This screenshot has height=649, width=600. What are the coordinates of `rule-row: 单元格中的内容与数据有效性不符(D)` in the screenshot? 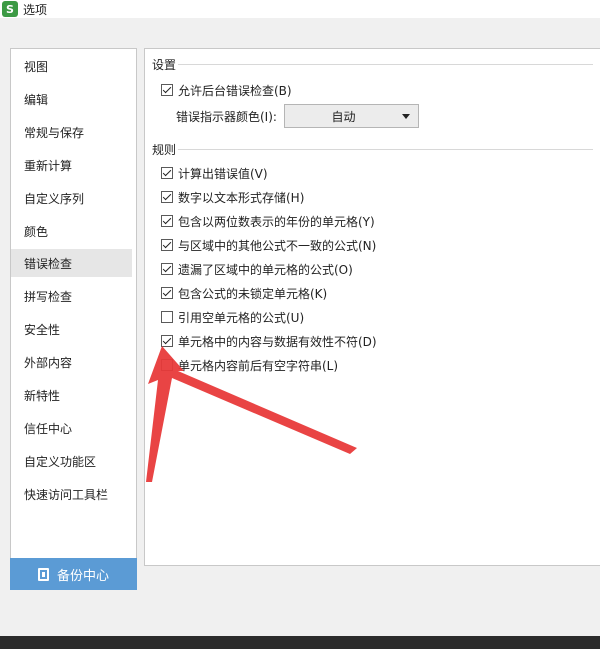 It's located at (269, 341).